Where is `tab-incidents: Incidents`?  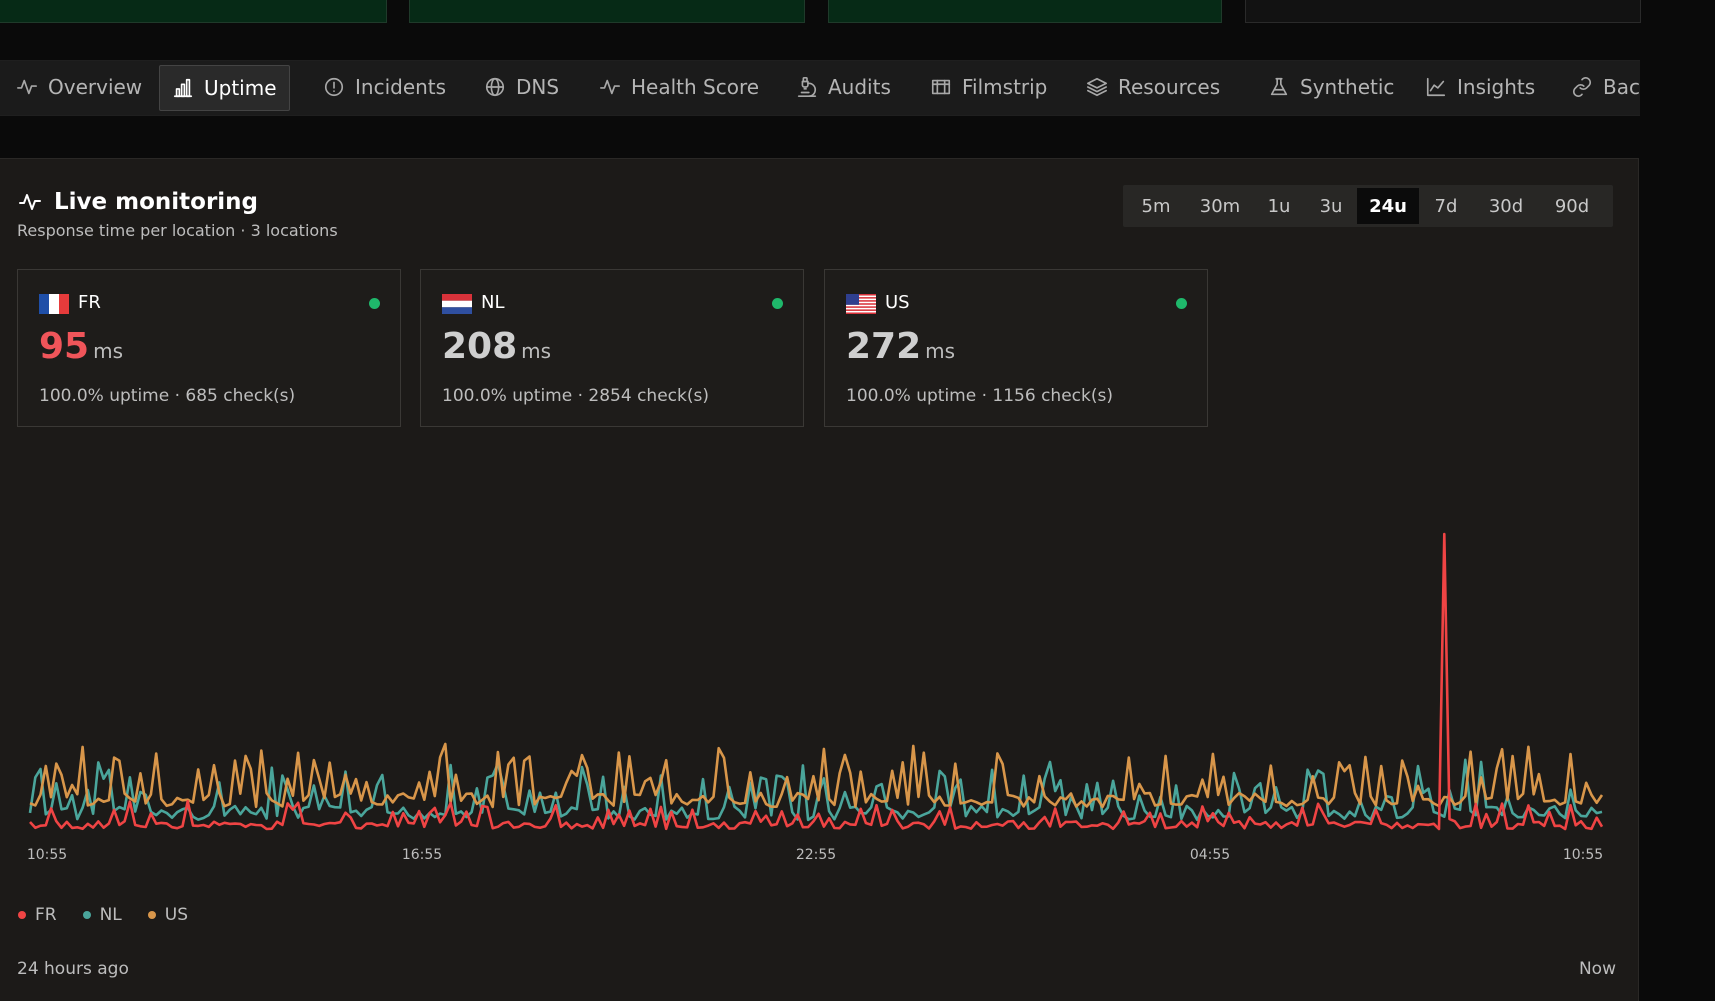
tab-incidents: Incidents is located at coordinates (384, 87).